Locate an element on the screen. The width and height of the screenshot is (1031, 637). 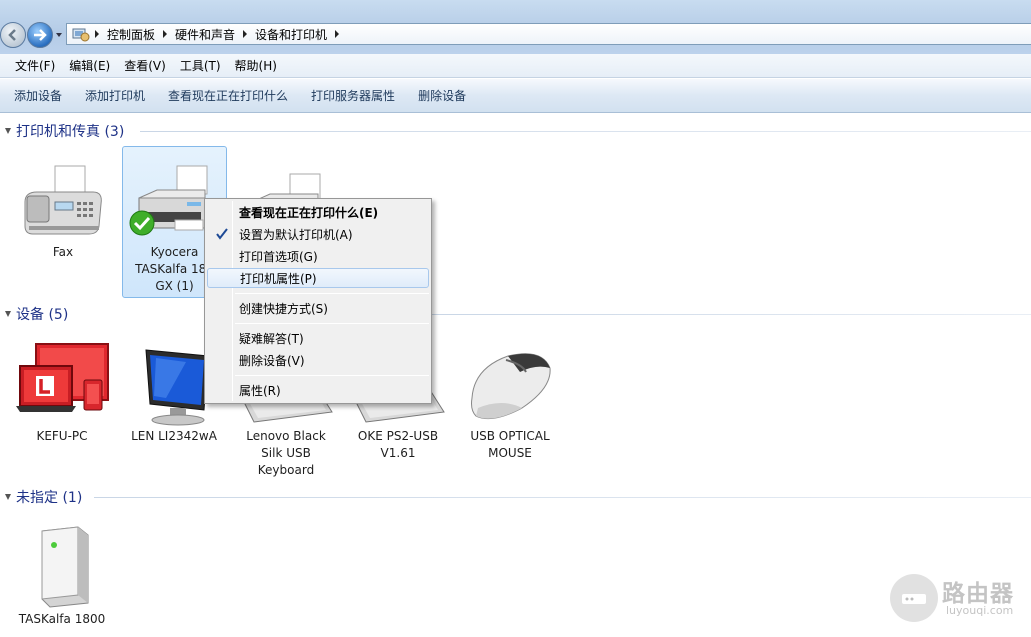
breadcrumb: 控制面板 硬件和声音 设备和打印机 is located at coordinates (205, 34).